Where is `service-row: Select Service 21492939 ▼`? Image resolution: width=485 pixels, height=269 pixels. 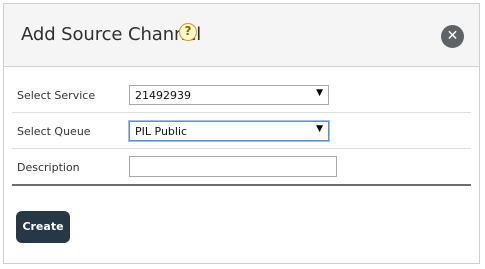 service-row: Select Service 21492939 ▼ is located at coordinates (241, 96).